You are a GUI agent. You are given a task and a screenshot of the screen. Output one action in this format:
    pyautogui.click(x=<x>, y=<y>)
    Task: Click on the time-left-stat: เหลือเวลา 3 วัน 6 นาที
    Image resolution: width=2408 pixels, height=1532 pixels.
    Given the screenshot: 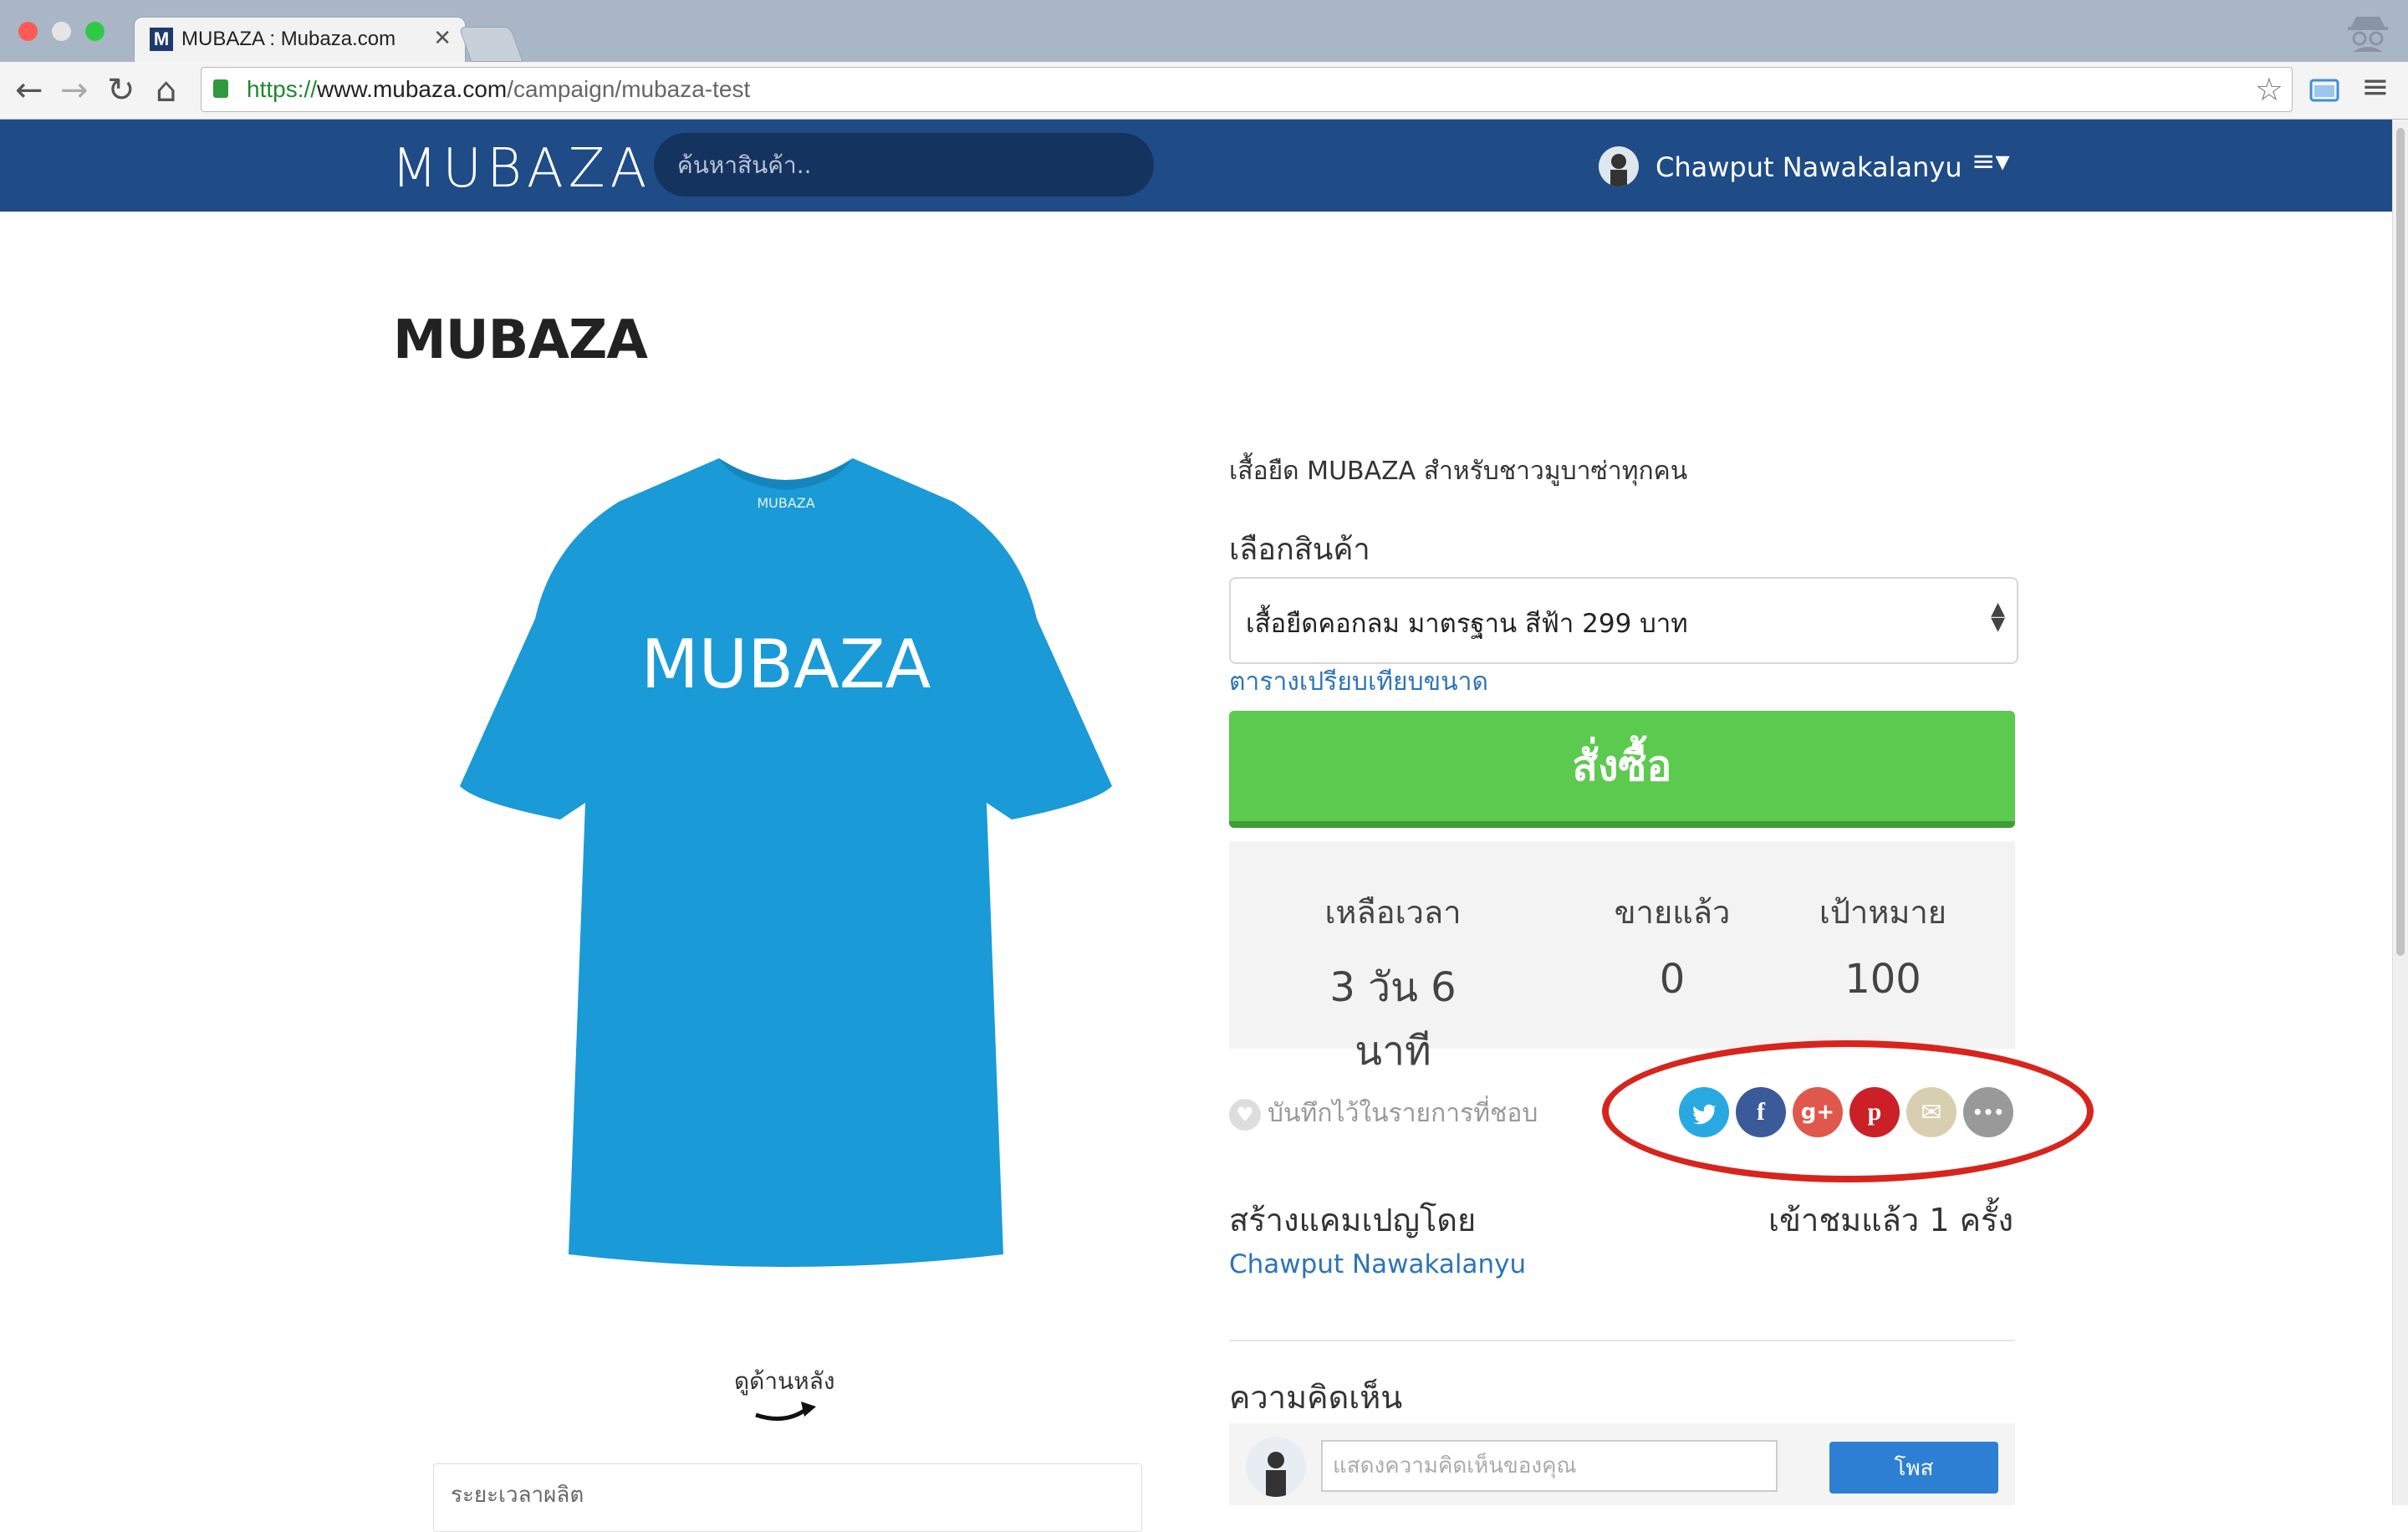 What is the action you would take?
    pyautogui.click(x=1393, y=984)
    